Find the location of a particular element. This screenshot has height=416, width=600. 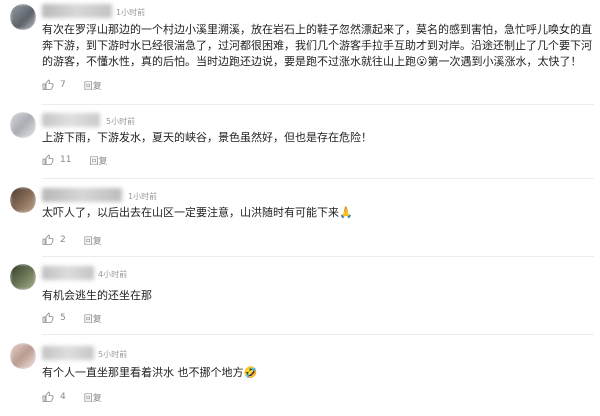

comment-time: 4小时前 is located at coordinates (113, 274).